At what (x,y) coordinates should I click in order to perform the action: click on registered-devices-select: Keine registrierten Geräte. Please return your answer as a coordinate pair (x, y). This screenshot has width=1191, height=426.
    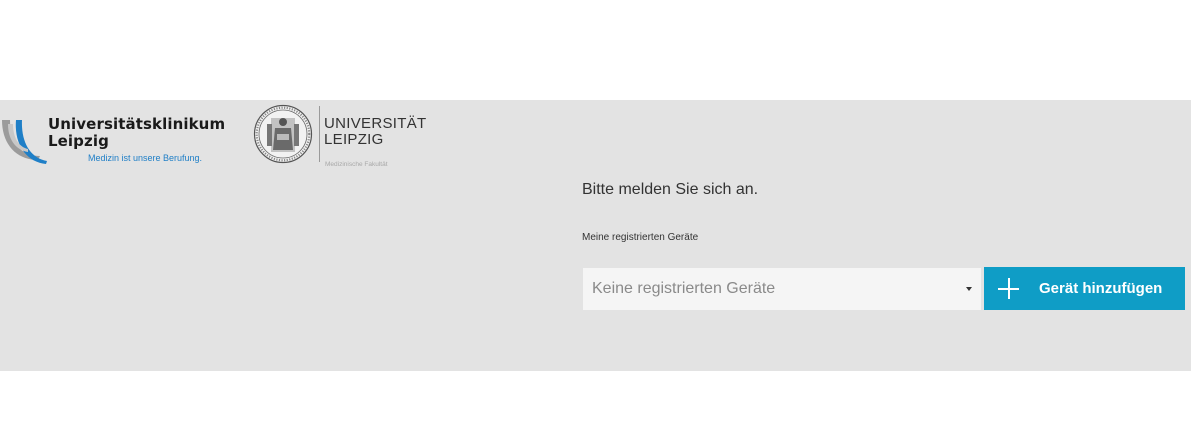
    Looking at the image, I should click on (782, 289).